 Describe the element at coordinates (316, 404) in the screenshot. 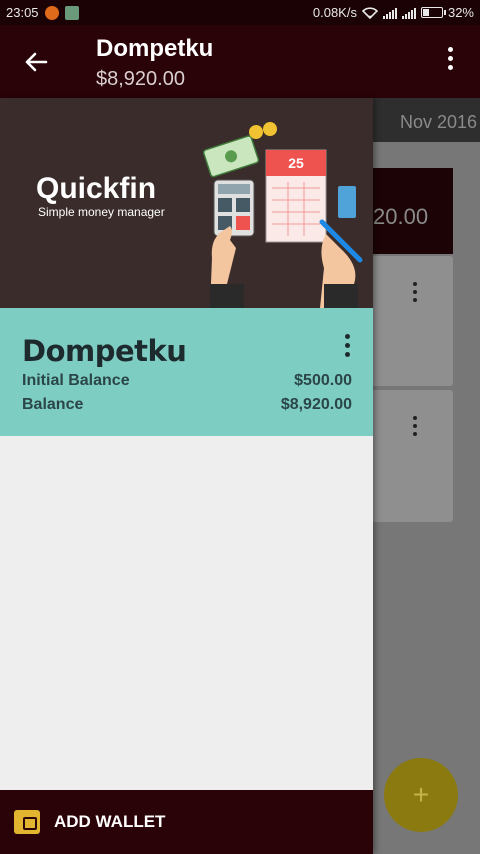

I see `balance-value: $8,920.00` at that location.